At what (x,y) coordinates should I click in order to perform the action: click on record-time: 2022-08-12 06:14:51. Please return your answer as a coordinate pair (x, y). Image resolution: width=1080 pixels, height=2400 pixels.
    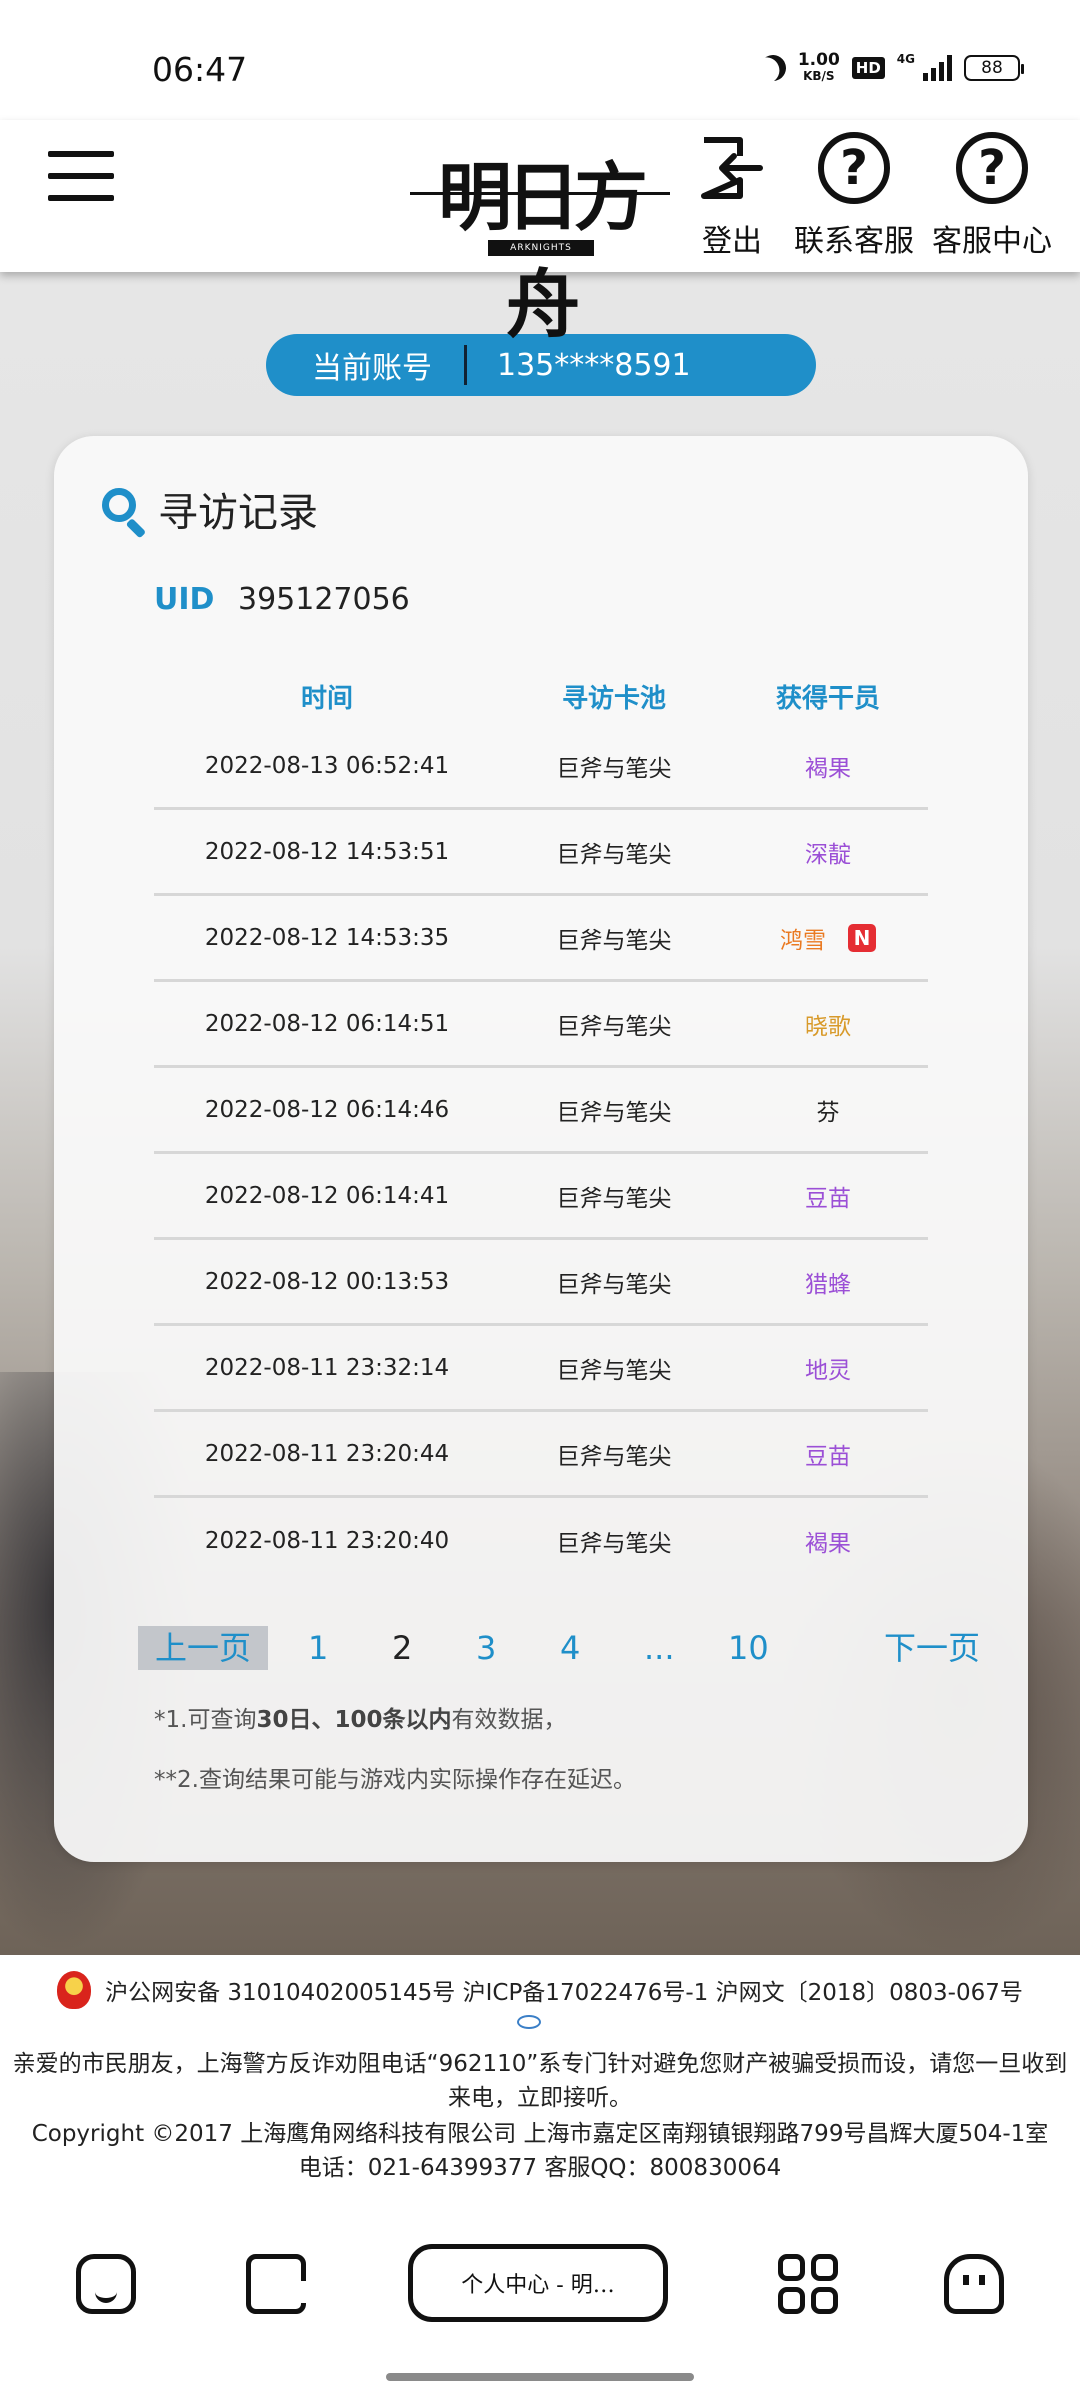
    Looking at the image, I should click on (327, 1023).